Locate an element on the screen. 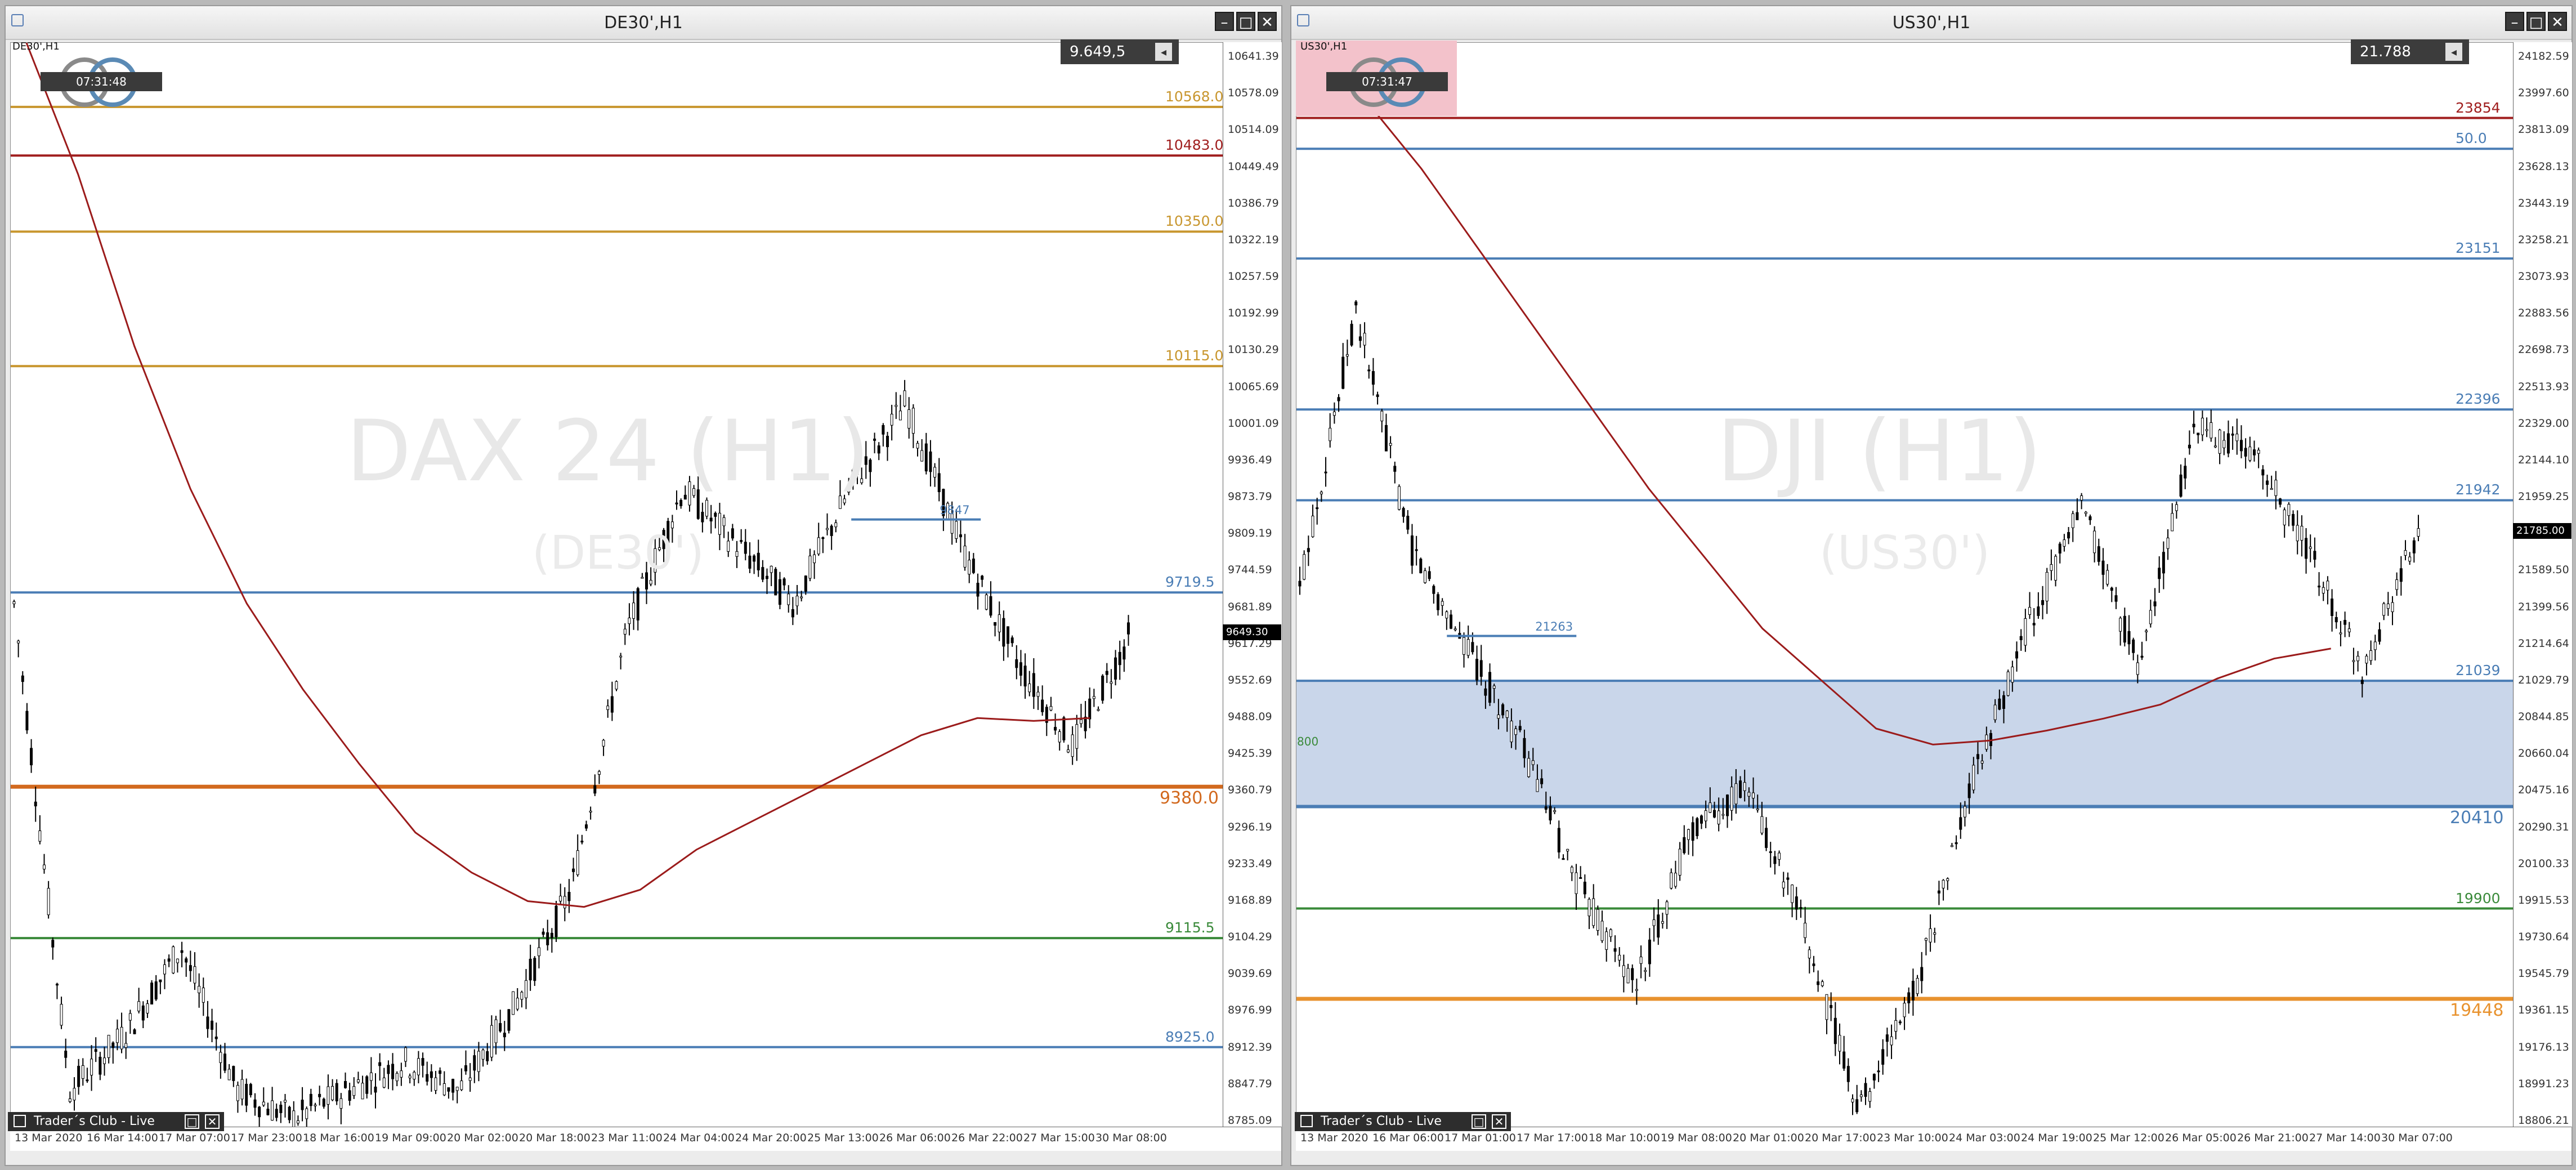 This screenshot has width=2576, height=1170. level-label: 10115.0 is located at coordinates (1194, 355).